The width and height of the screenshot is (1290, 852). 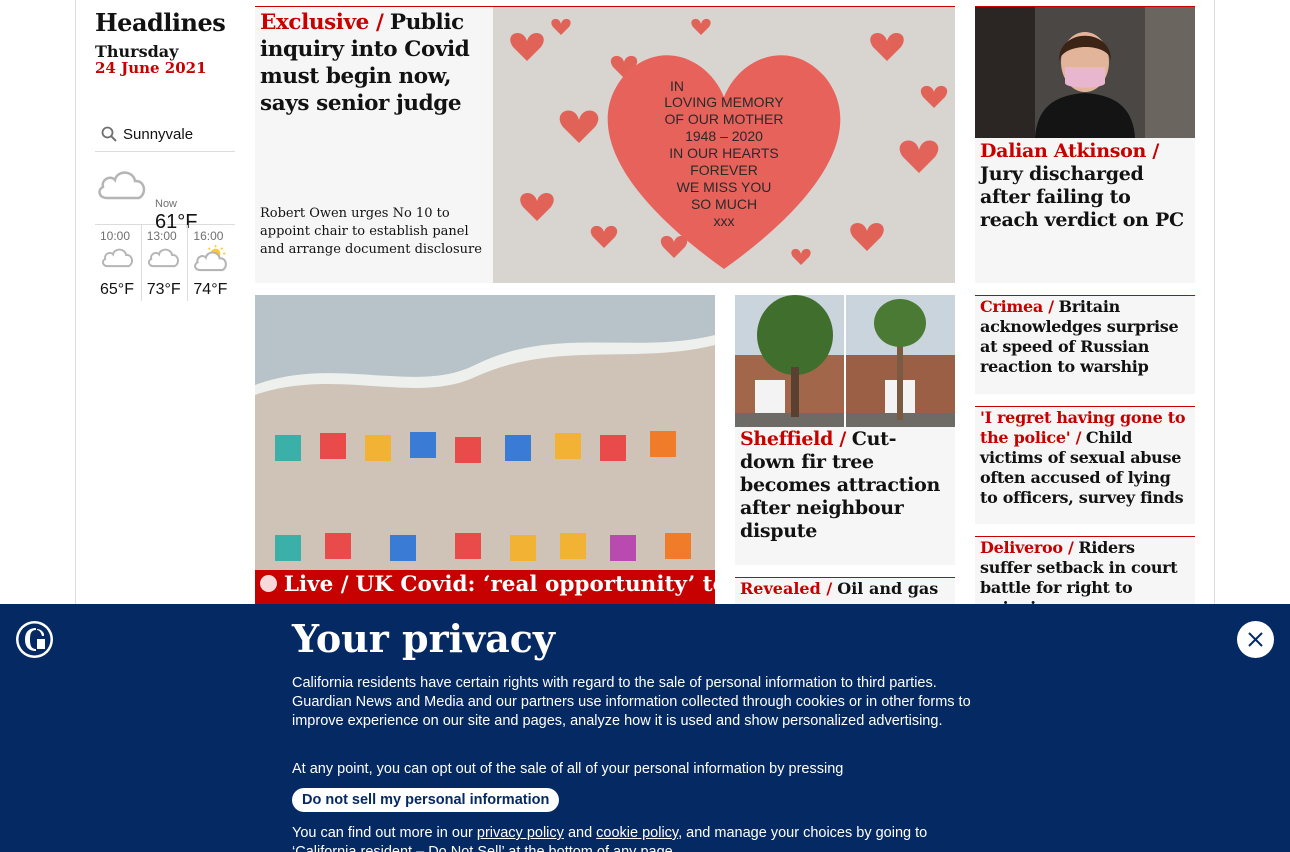 What do you see at coordinates (677, 86) in the screenshot?
I see `hearts-wall-line: IN` at bounding box center [677, 86].